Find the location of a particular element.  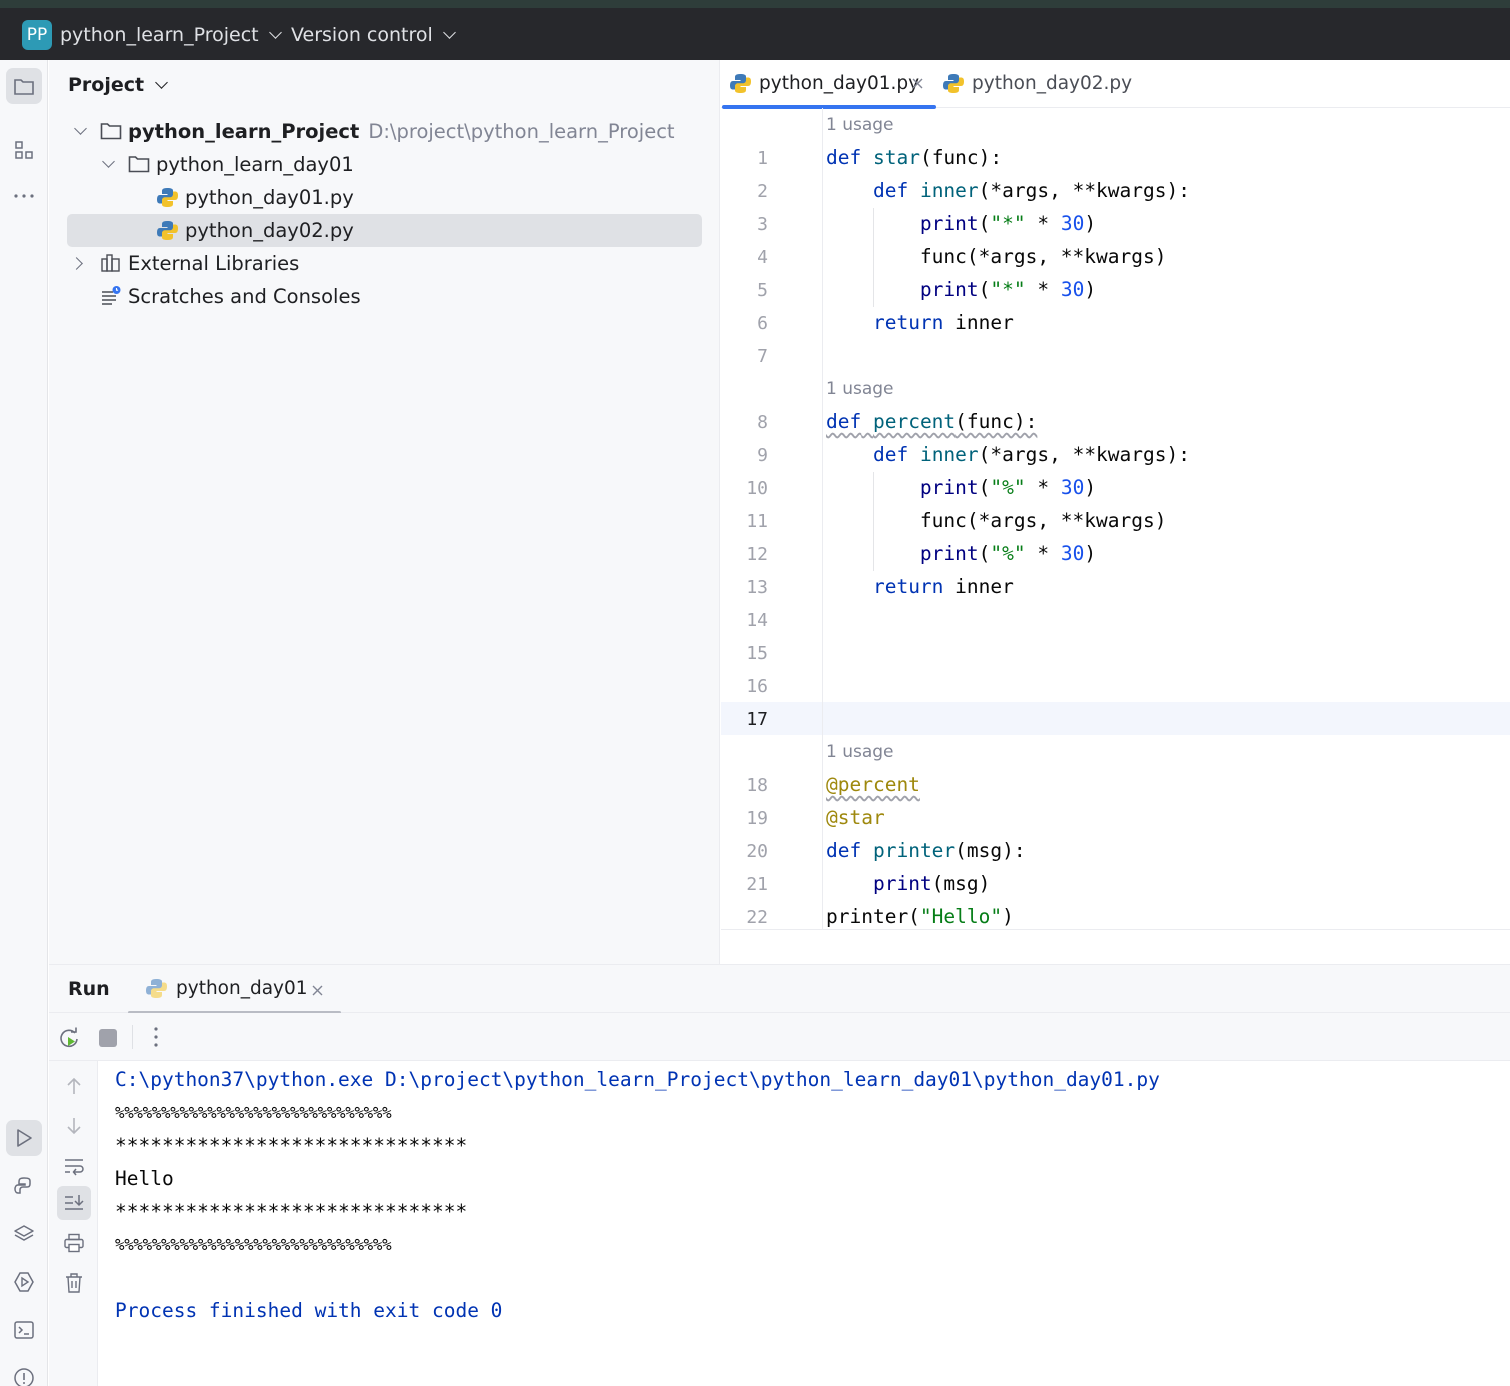

project-badge: PP is located at coordinates (37, 35).